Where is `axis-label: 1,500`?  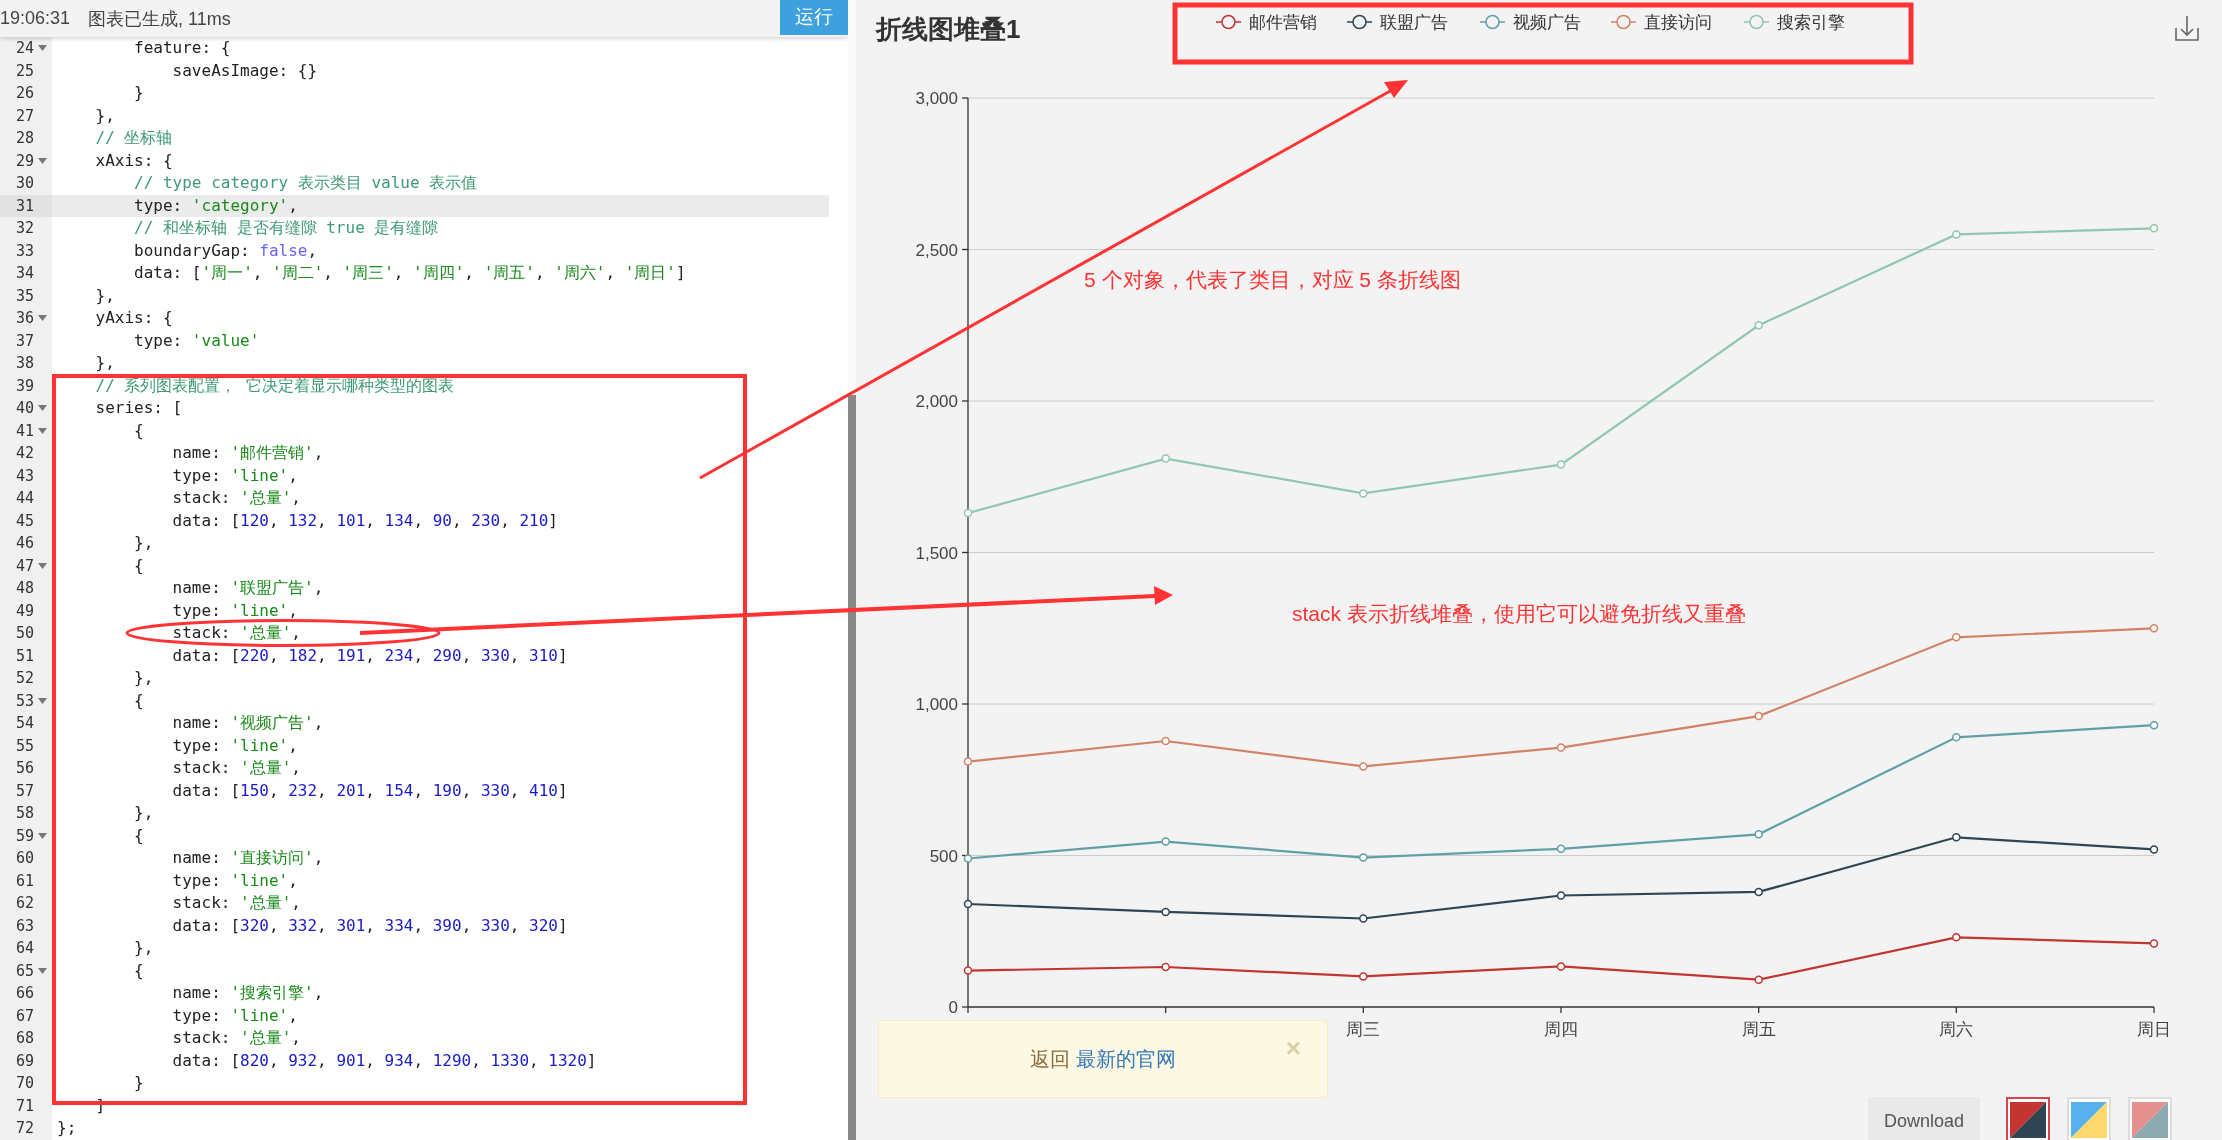 axis-label: 1,500 is located at coordinates (936, 553).